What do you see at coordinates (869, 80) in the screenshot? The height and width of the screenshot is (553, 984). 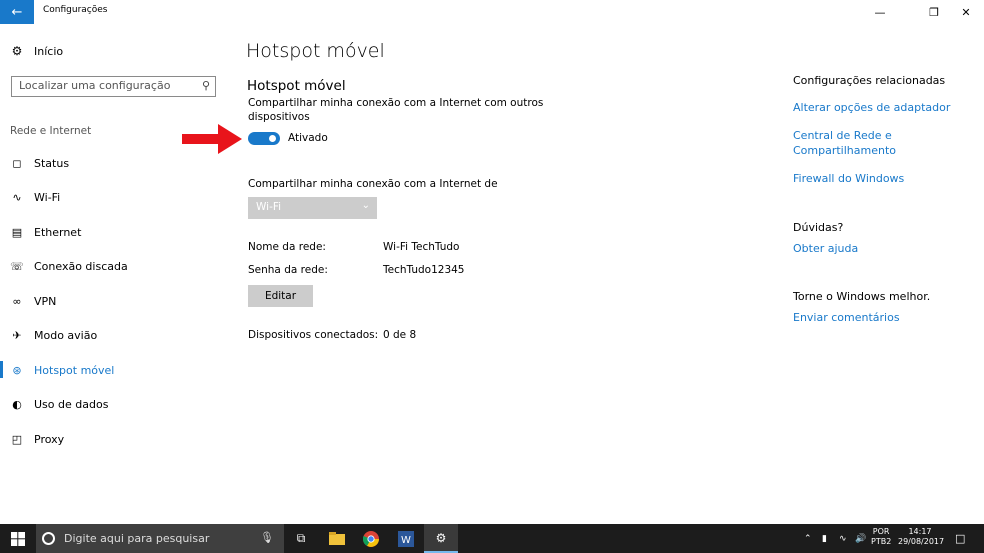 I see `related-settings-title: Configurações relacionadas` at bounding box center [869, 80].